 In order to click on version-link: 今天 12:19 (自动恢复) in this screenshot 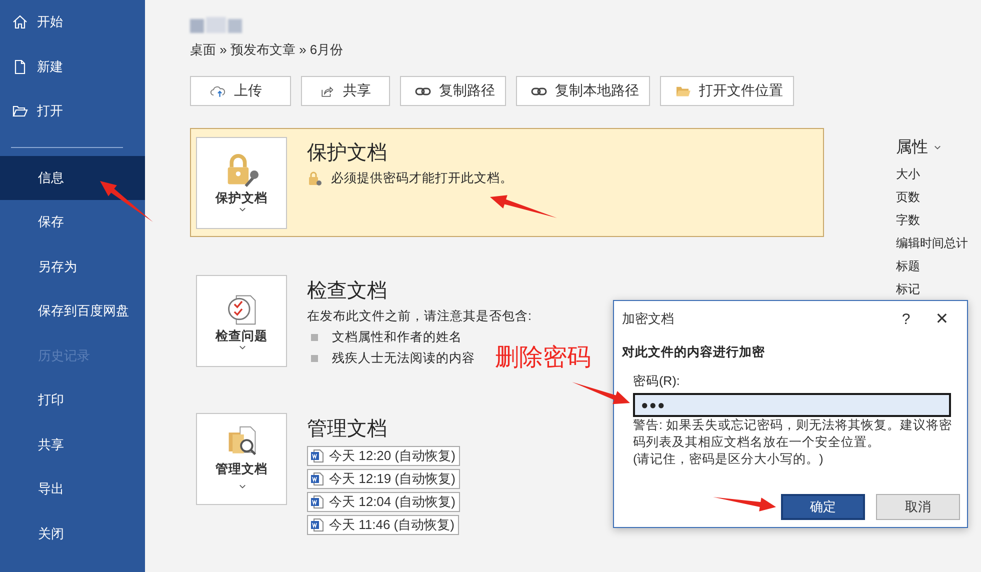, I will do `click(383, 479)`.